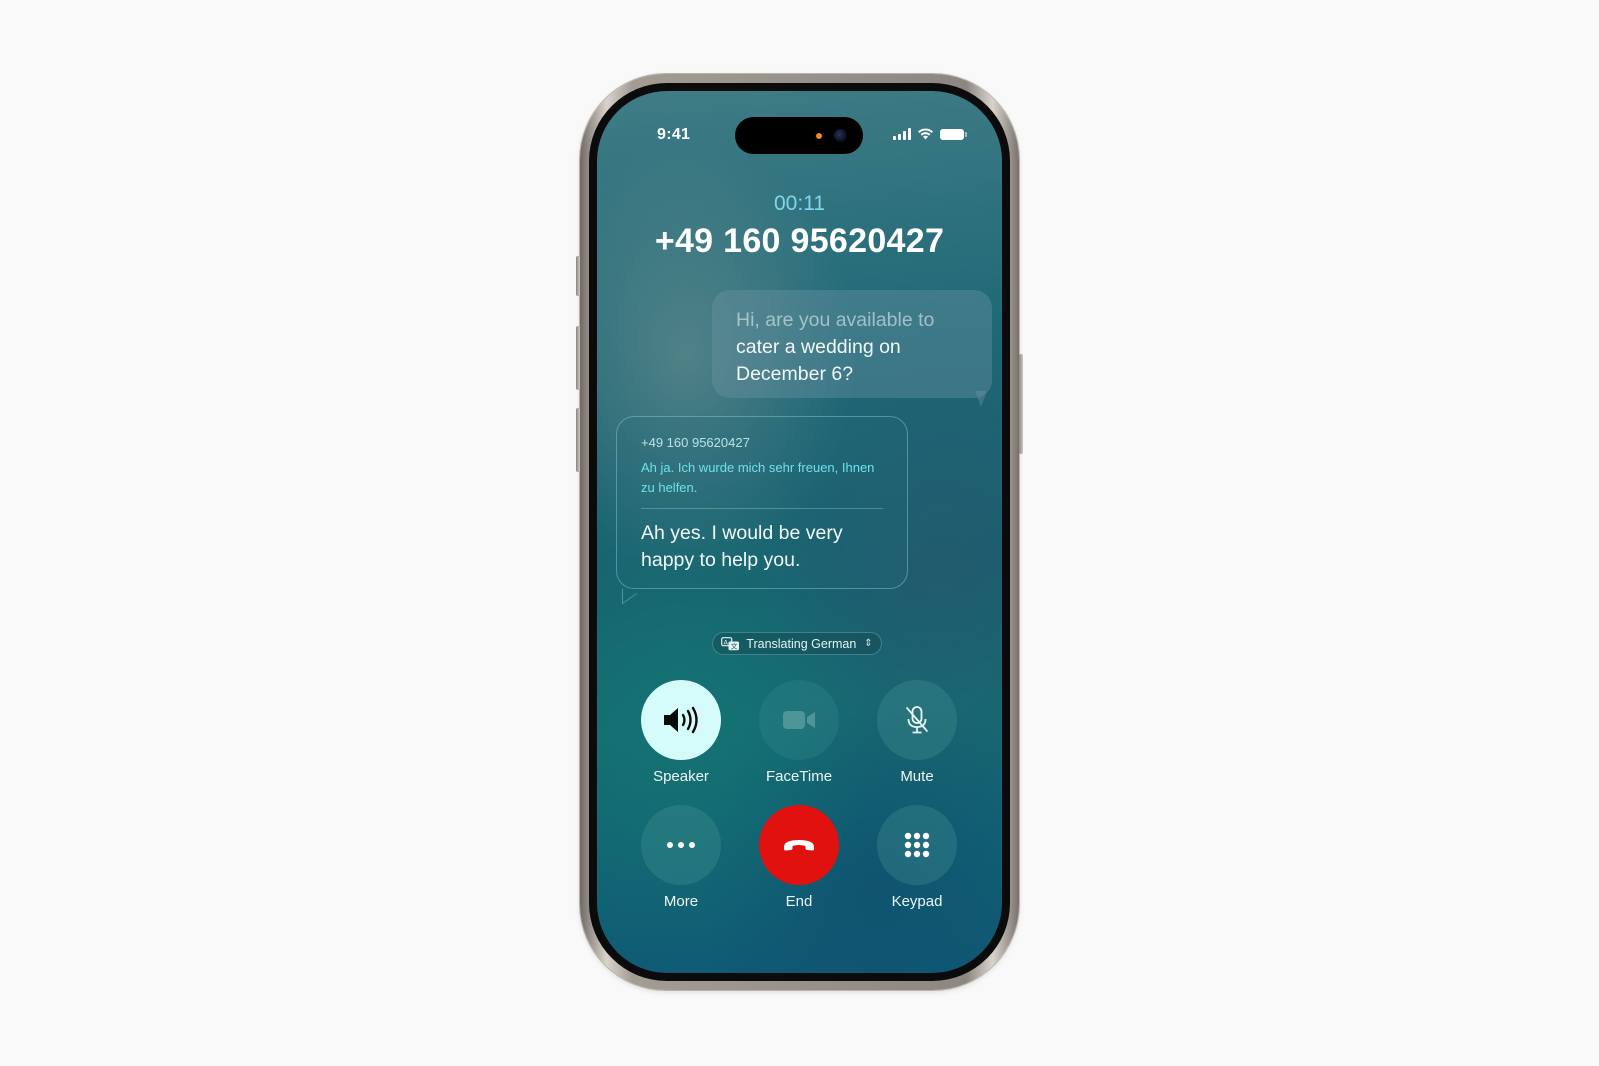 This screenshot has height=1066, width=1599. What do you see at coordinates (1021, 404) in the screenshot?
I see `side-button` at bounding box center [1021, 404].